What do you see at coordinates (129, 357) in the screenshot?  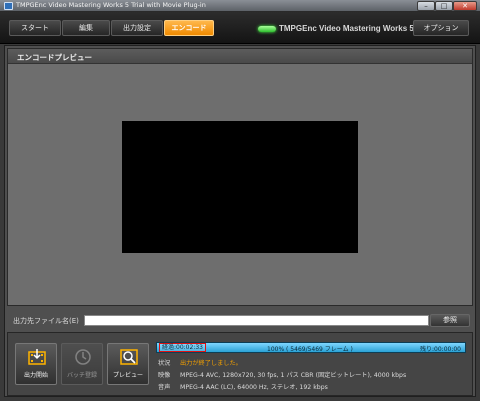 I see `magnifier-film-icon` at bounding box center [129, 357].